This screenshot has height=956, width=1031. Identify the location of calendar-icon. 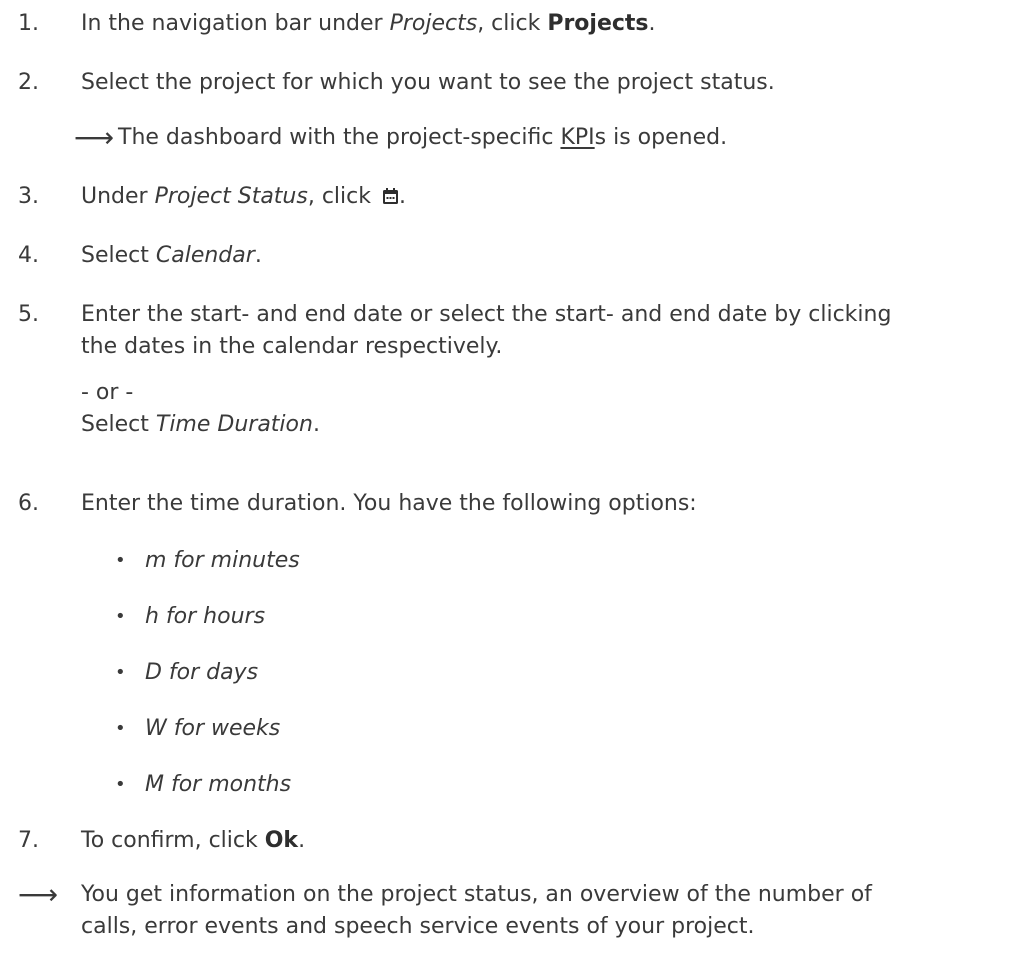
(390, 193).